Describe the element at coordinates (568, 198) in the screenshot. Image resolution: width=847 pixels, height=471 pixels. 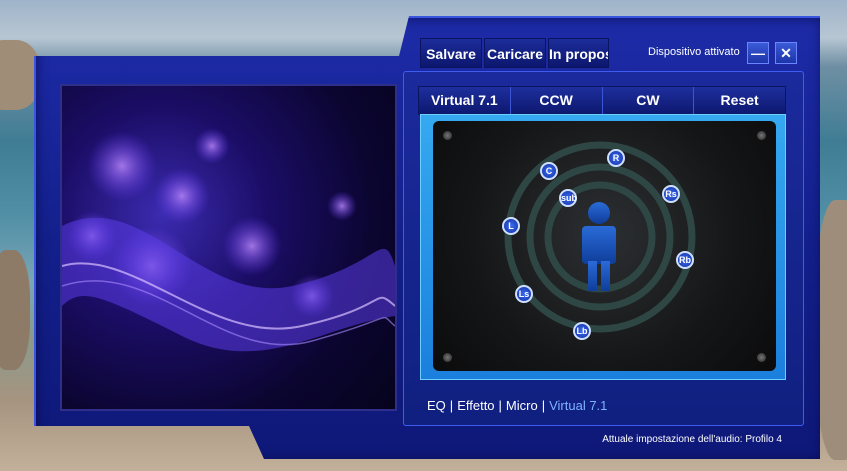
I see `speaker-sub: sub` at that location.